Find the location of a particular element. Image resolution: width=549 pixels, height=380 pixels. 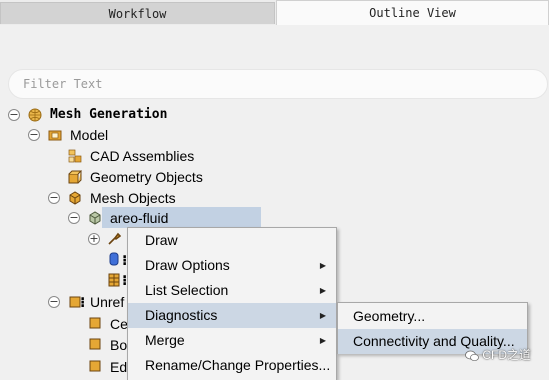

boundary-zone-icon is located at coordinates (95, 344).